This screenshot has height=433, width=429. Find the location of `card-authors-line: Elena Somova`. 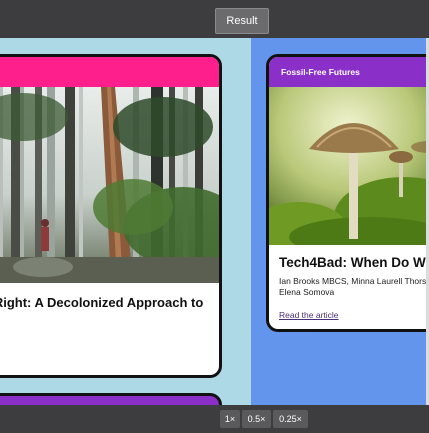

card-authors-line: Elena Somova is located at coordinates (307, 292).